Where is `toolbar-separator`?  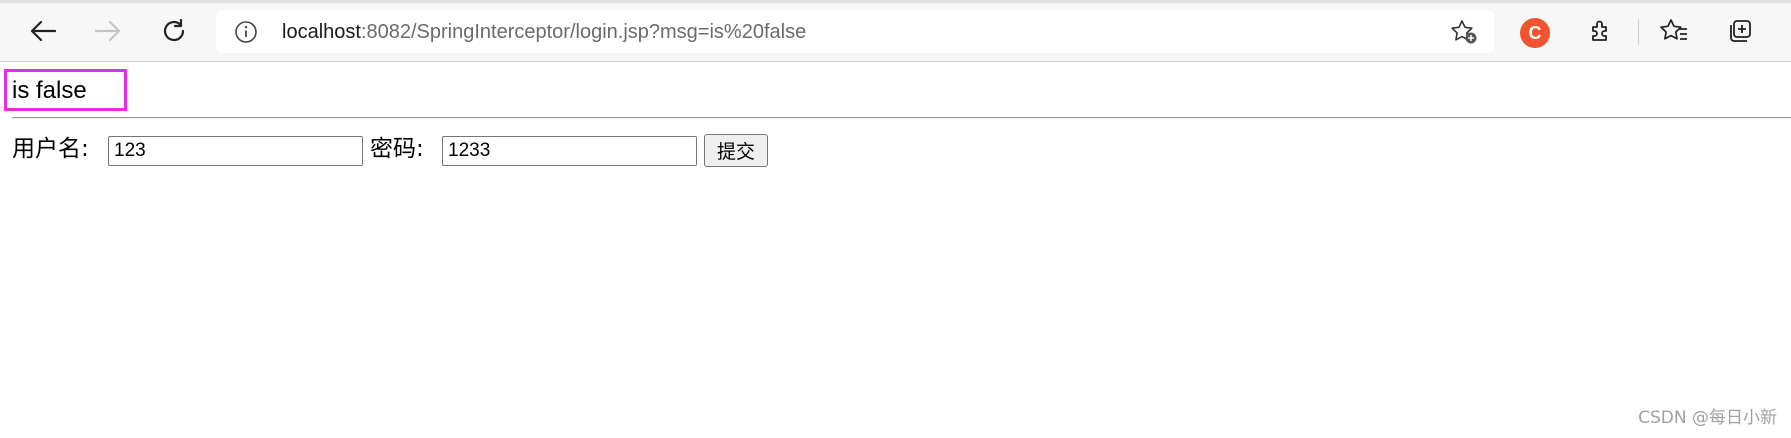
toolbar-separator is located at coordinates (1638, 32).